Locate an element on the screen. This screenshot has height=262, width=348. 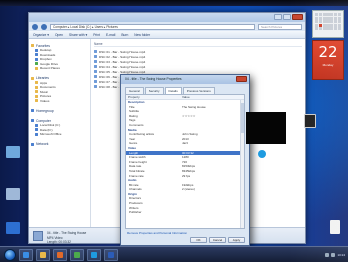
tab-general: General is located at coordinates (134, 90).